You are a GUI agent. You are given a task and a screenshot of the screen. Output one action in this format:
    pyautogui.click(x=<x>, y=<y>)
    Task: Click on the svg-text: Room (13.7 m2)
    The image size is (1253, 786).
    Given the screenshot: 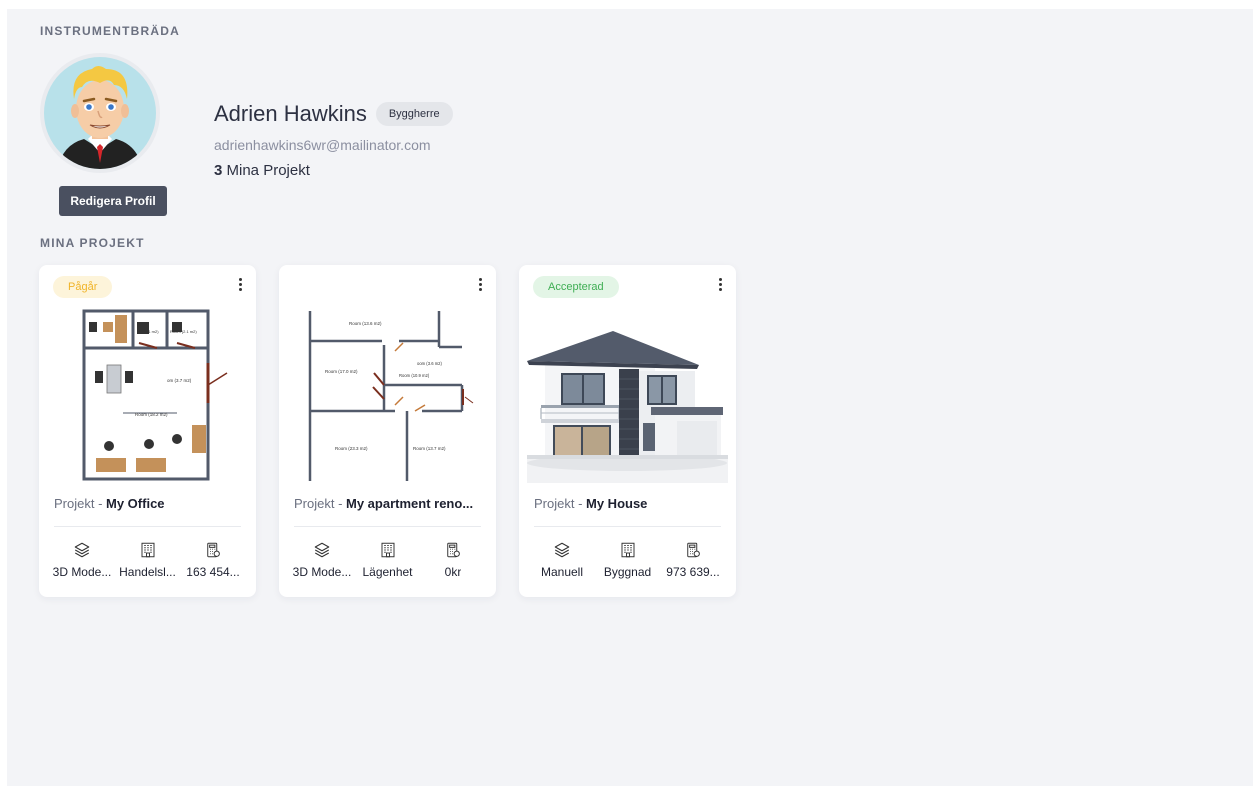 What is the action you would take?
    pyautogui.click(x=429, y=448)
    